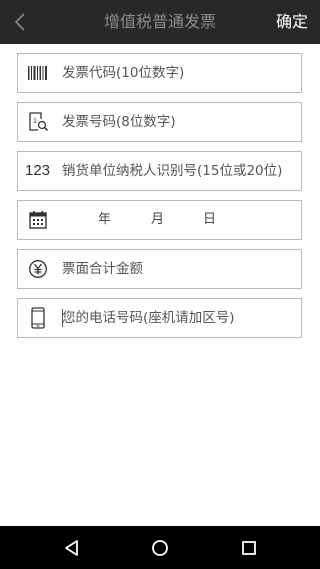 The width and height of the screenshot is (320, 569). Describe the element at coordinates (38, 73) in the screenshot. I see `barcode-icon` at that location.